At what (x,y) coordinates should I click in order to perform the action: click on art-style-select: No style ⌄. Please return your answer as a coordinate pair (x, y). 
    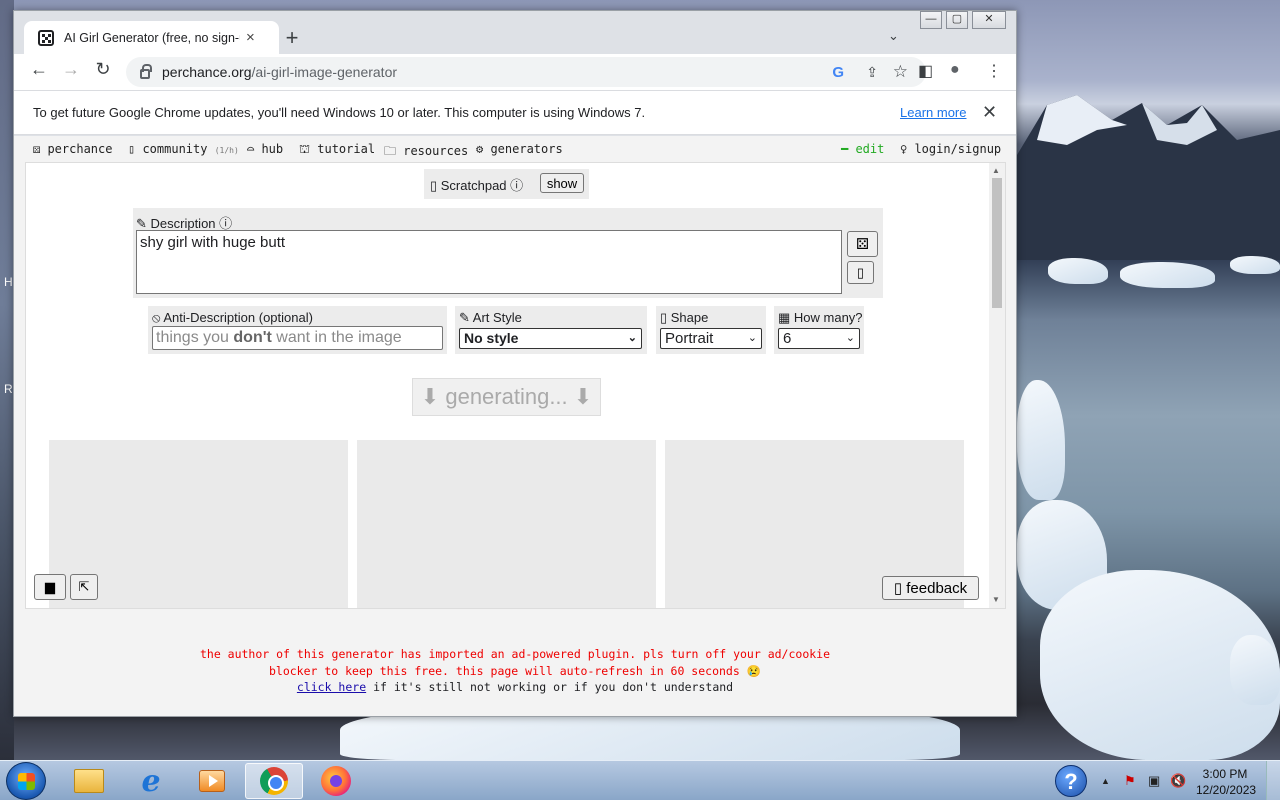
    Looking at the image, I should click on (550, 338).